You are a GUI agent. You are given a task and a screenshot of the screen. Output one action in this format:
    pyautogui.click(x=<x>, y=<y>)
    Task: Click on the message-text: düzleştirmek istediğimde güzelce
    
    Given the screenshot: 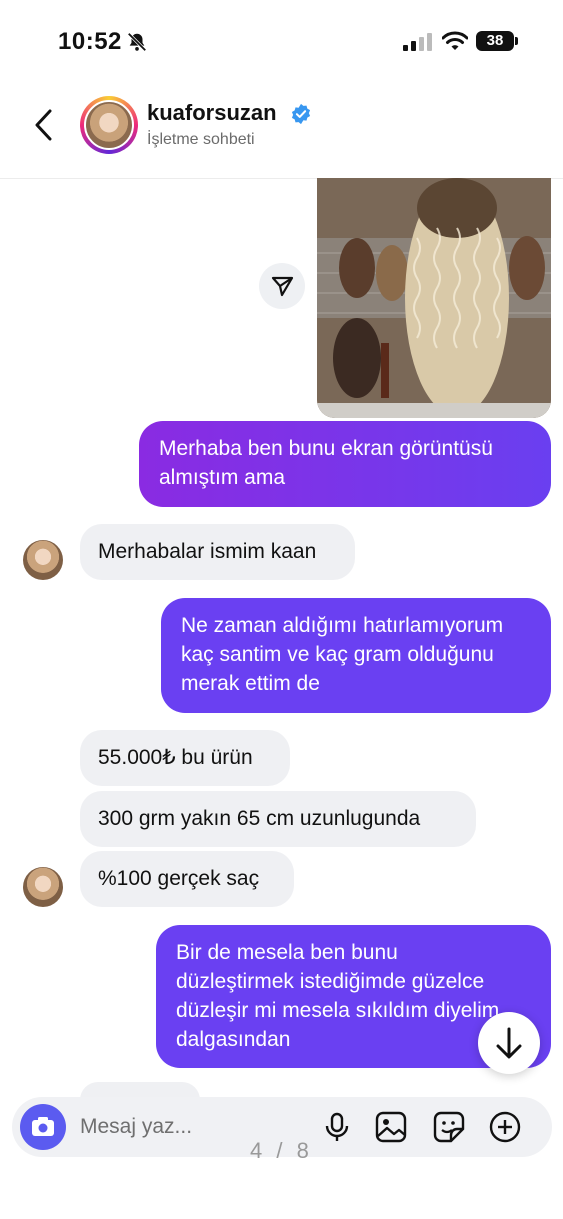 What is the action you would take?
    pyautogui.click(x=330, y=981)
    